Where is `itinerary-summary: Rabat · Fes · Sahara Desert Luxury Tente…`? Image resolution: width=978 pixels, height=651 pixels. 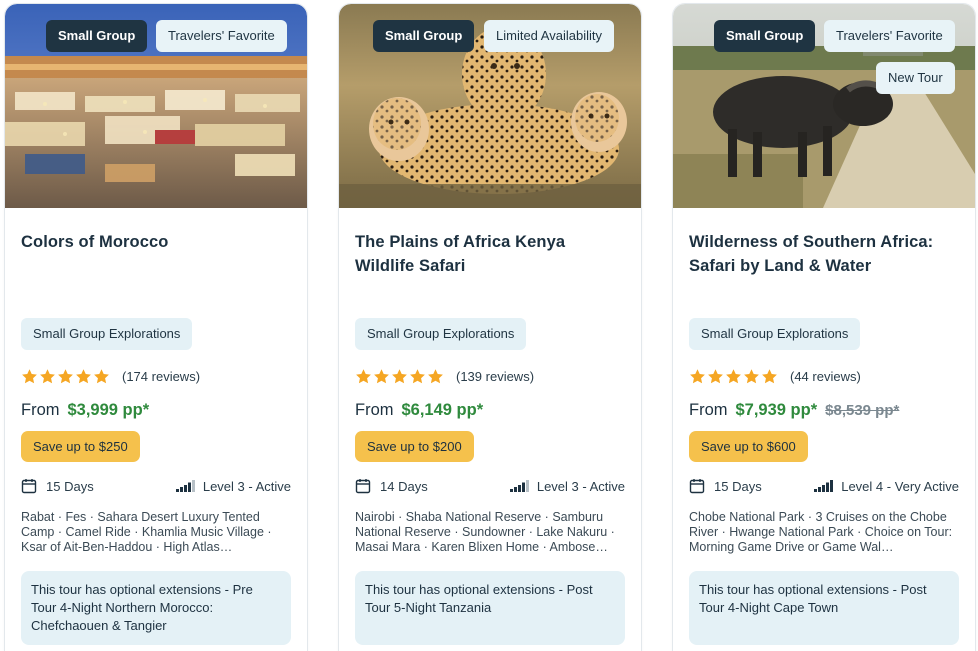 itinerary-summary: Rabat · Fes · Sahara Desert Luxury Tente… is located at coordinates (146, 532).